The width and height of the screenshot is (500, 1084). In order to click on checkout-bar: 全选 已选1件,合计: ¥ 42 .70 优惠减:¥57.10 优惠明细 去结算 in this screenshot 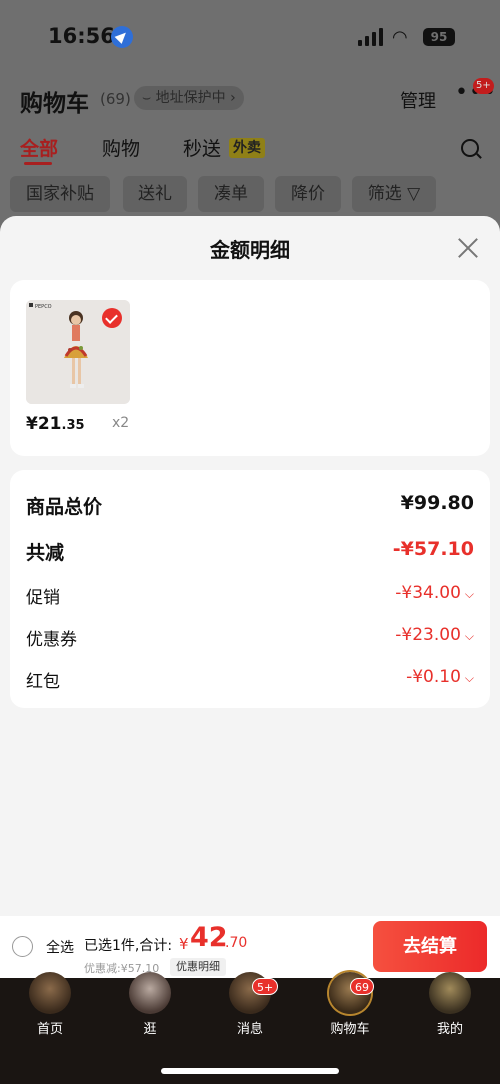, I will do `click(250, 947)`.